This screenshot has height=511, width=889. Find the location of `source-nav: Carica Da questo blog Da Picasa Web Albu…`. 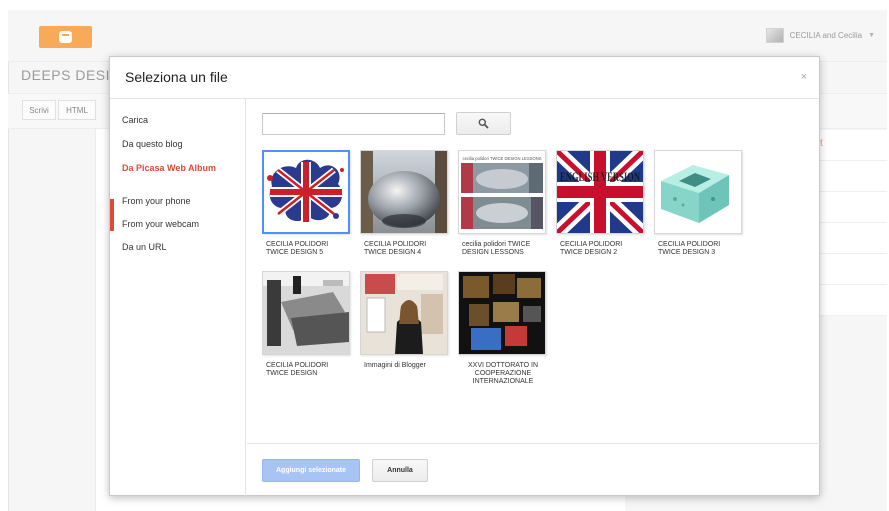

source-nav: Carica Da questo blog Da Picasa Web Albu… is located at coordinates (178, 297).